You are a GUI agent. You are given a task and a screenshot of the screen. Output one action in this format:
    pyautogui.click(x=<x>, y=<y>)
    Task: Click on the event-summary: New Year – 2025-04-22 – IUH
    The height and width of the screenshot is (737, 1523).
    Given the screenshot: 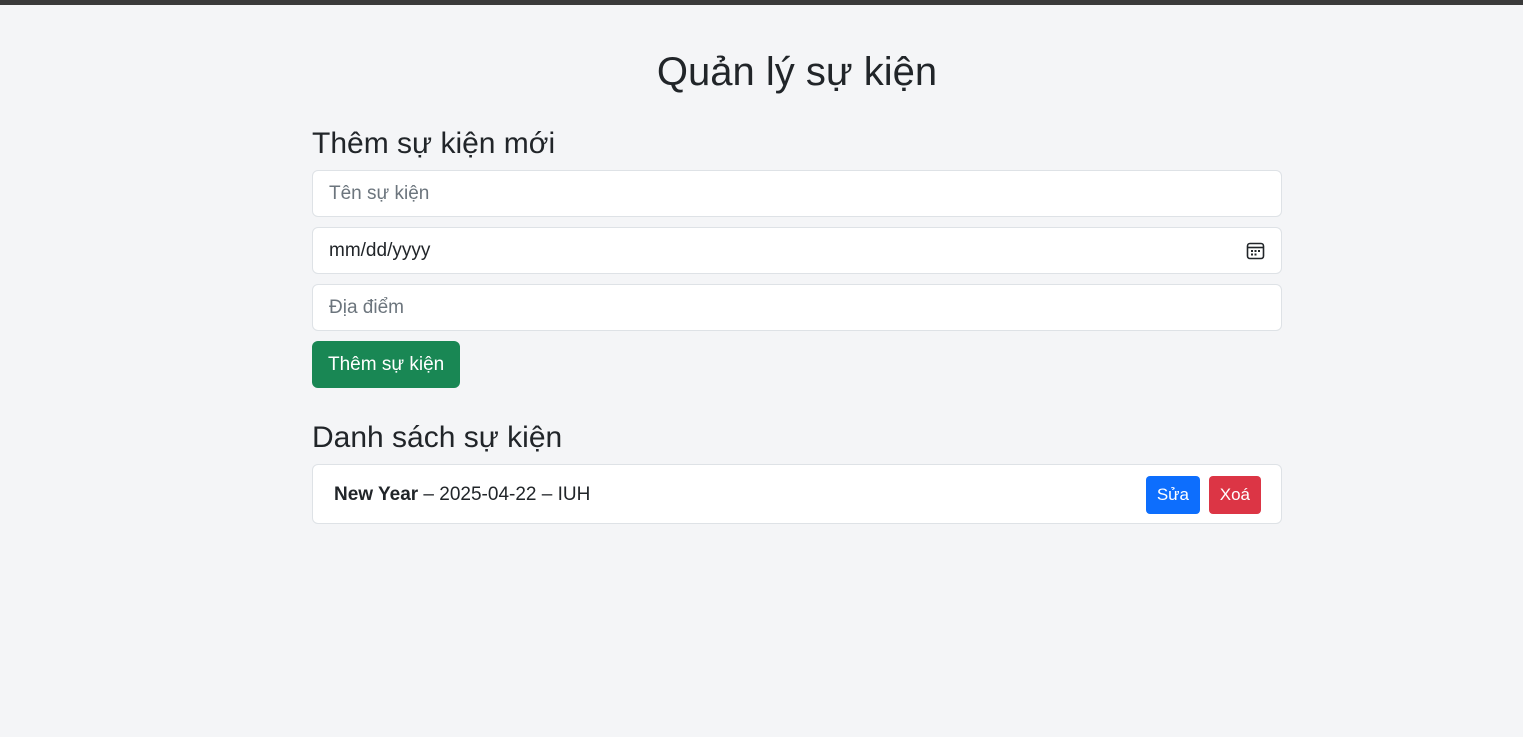 What is the action you would take?
    pyautogui.click(x=462, y=494)
    